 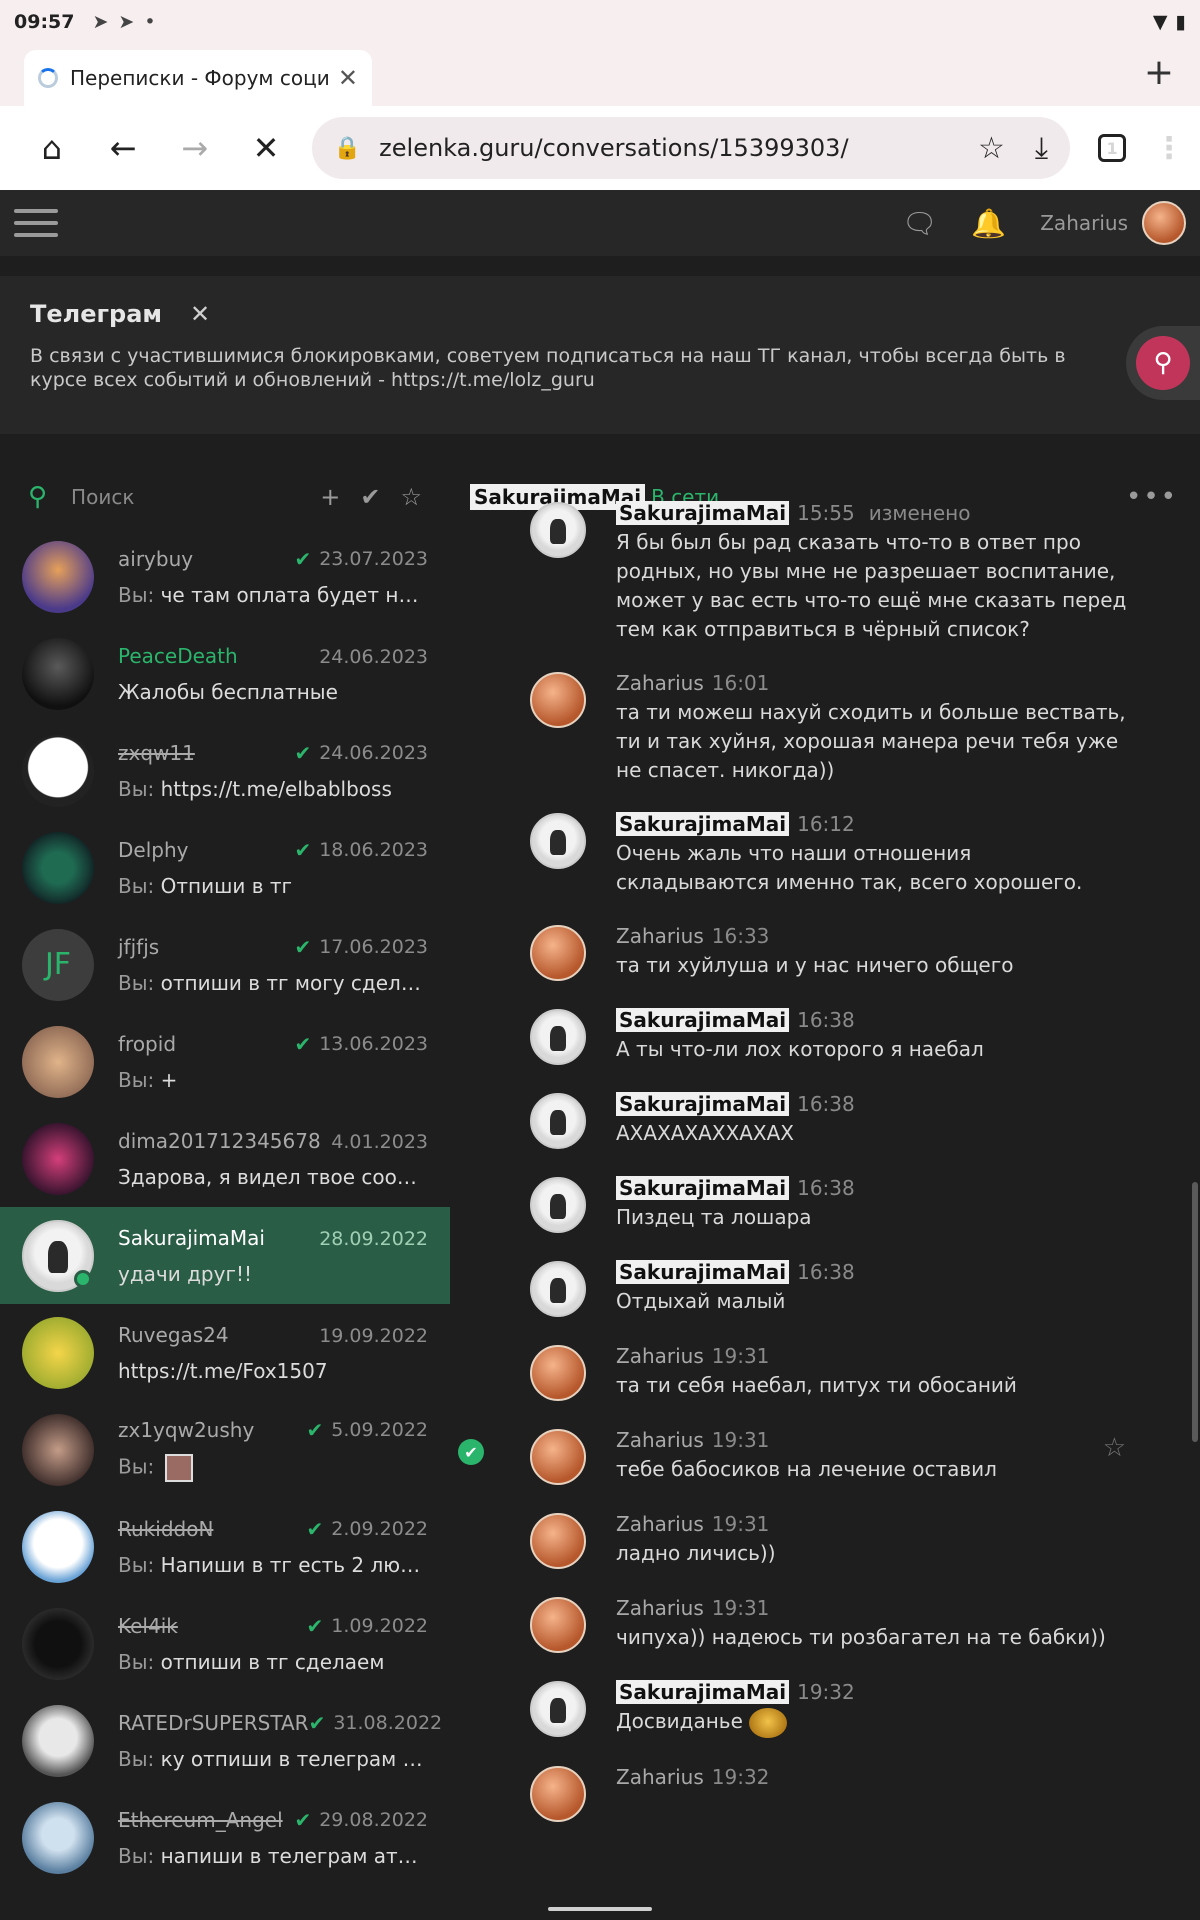 I want to click on message-time: 16:38, so click(x=826, y=1104).